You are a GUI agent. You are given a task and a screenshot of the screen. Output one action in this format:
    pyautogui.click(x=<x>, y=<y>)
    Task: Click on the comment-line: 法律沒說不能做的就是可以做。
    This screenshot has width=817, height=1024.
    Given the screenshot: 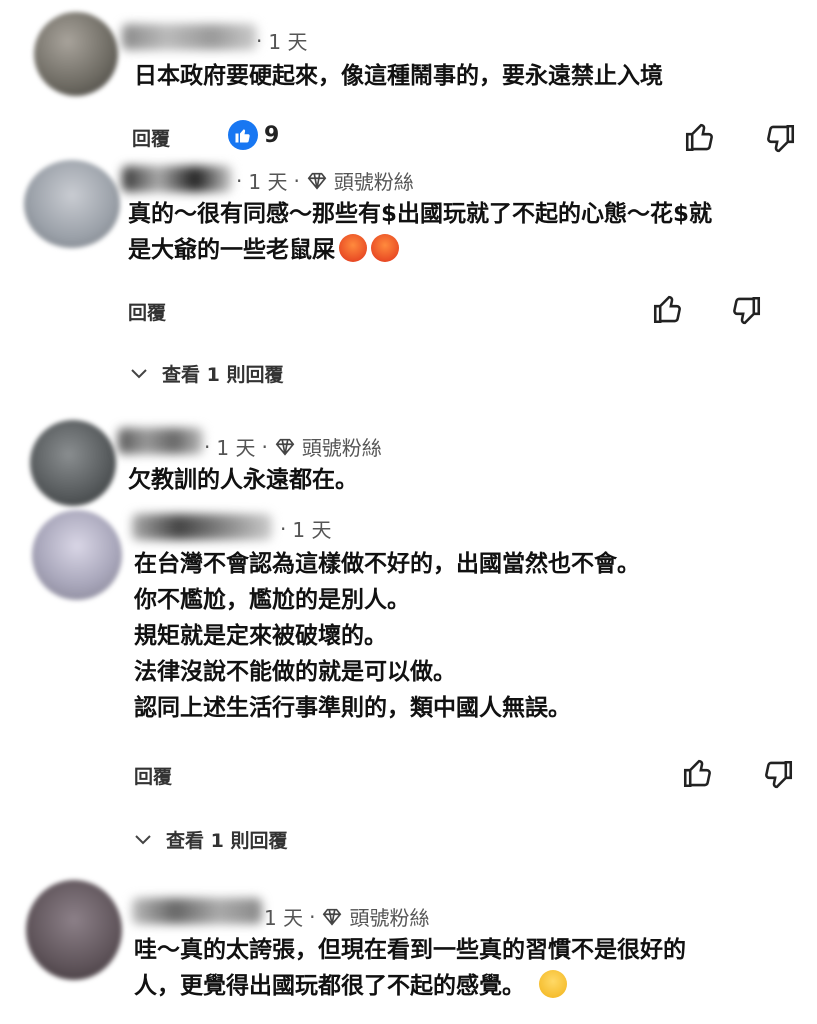 What is the action you would take?
    pyautogui.click(x=295, y=672)
    